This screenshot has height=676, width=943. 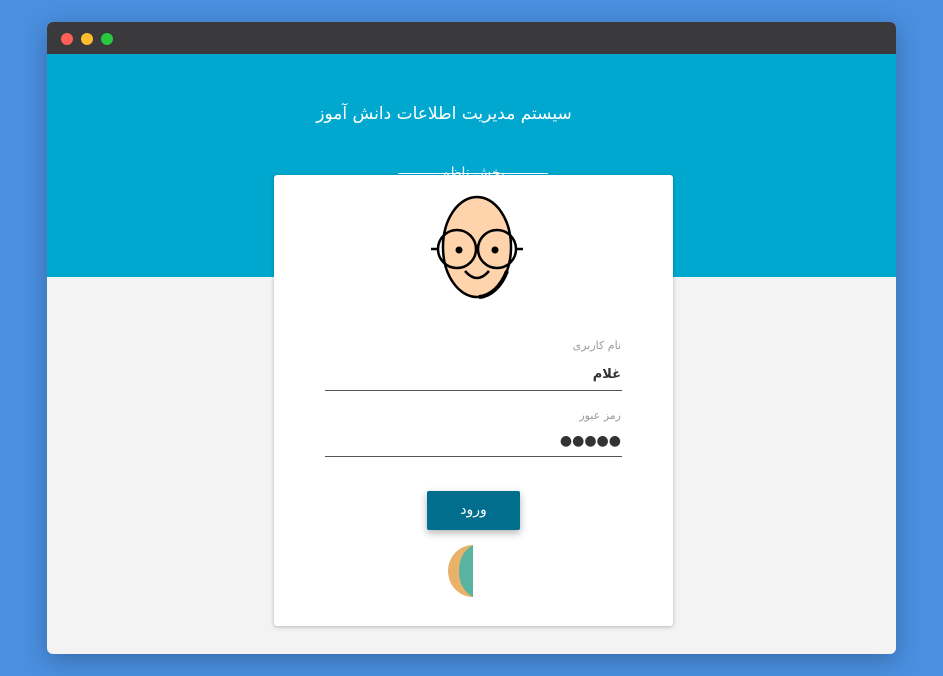 I want to click on password-label: رمز عبور, so click(x=600, y=415).